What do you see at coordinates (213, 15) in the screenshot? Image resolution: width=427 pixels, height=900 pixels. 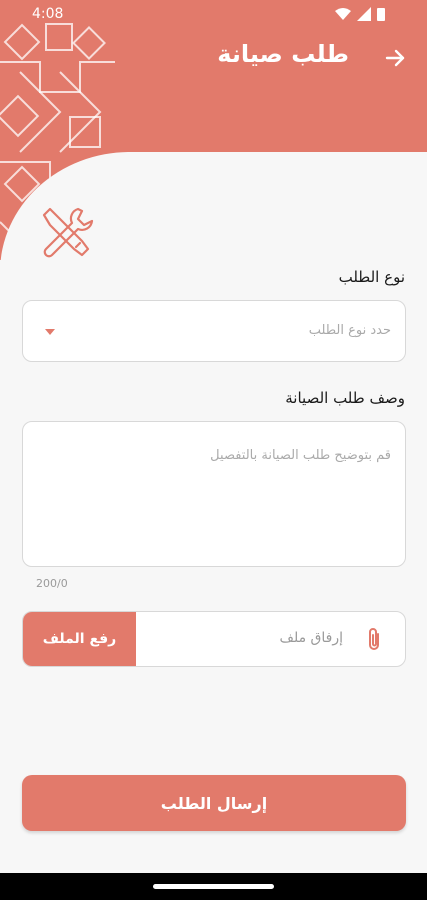 I see `status-bar: 4:08` at bounding box center [213, 15].